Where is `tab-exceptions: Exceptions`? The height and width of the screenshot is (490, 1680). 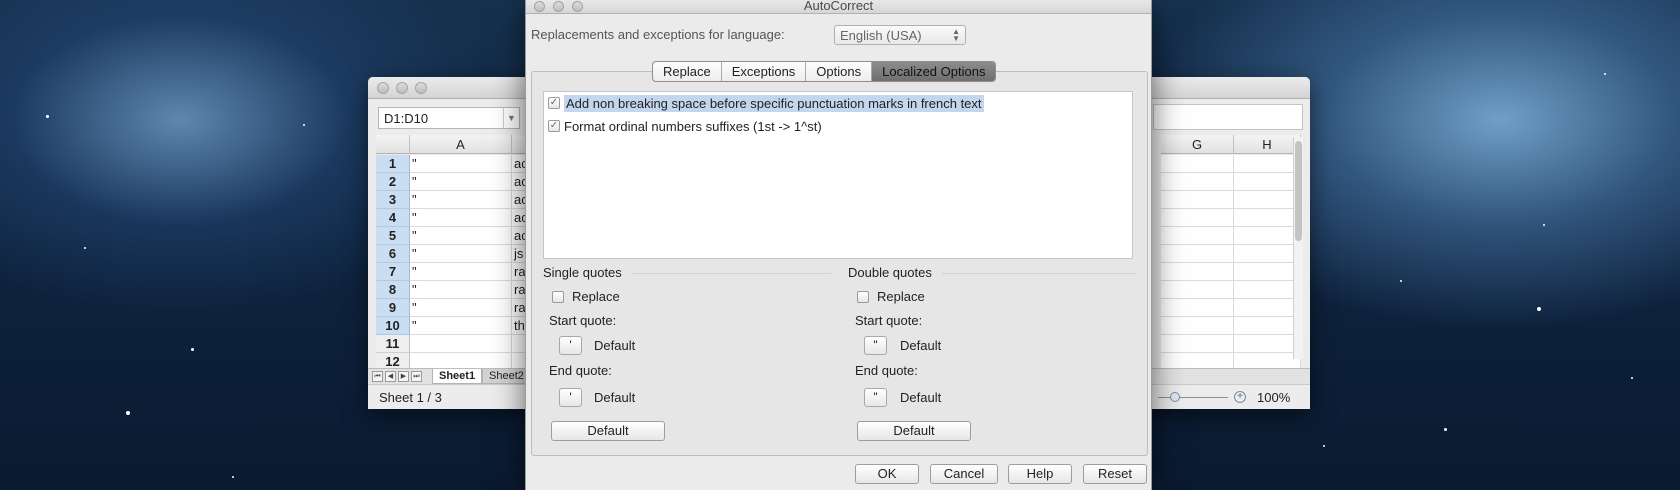 tab-exceptions: Exceptions is located at coordinates (764, 71).